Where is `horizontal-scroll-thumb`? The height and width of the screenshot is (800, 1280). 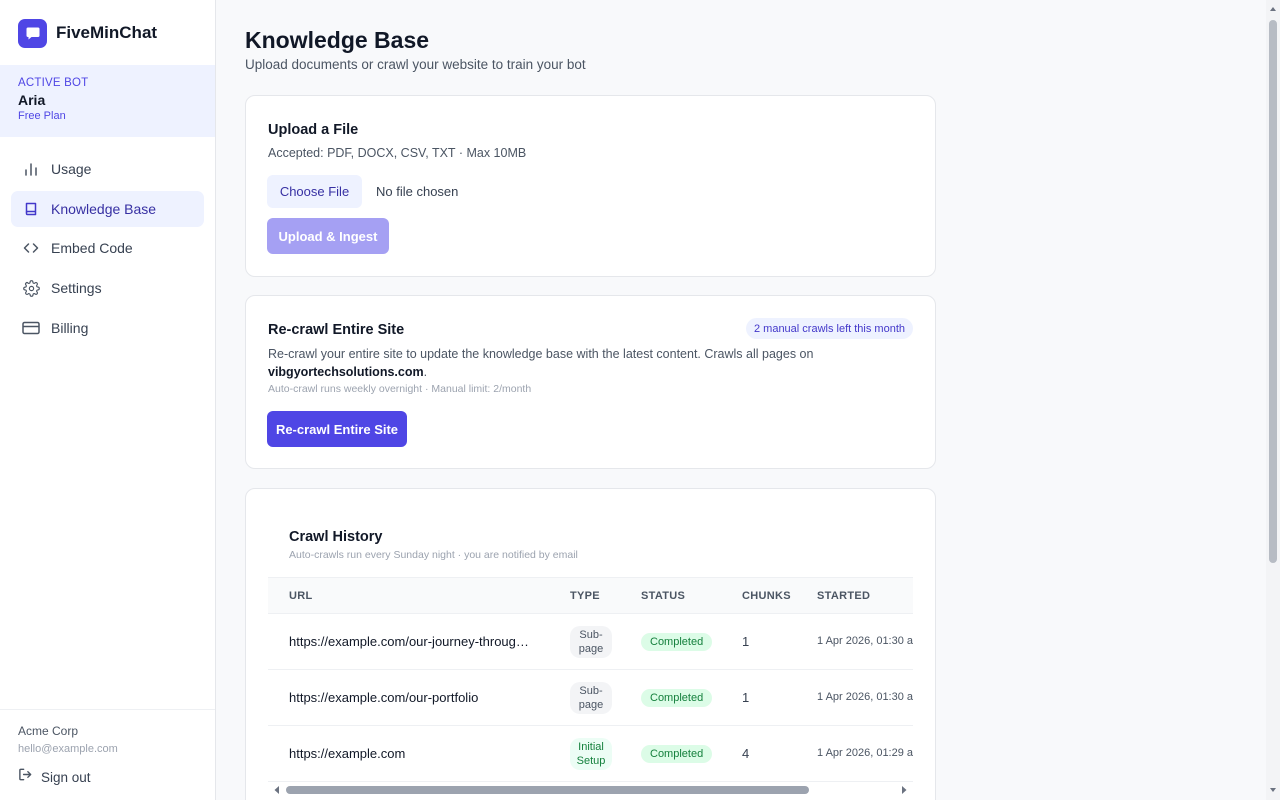
horizontal-scroll-thumb is located at coordinates (547, 790).